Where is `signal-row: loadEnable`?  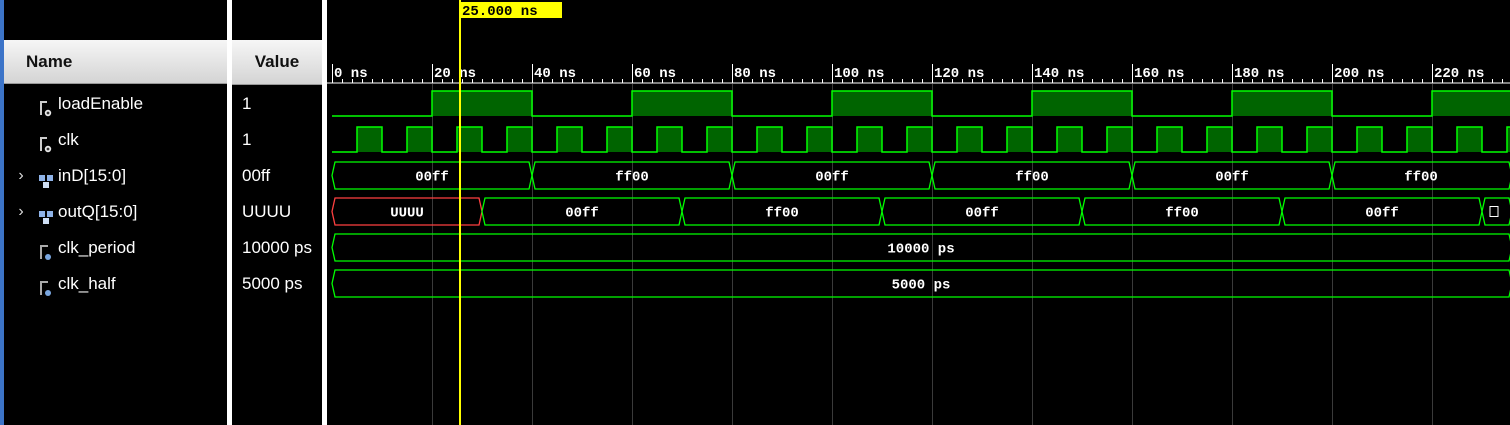
signal-row: loadEnable is located at coordinates (113, 104).